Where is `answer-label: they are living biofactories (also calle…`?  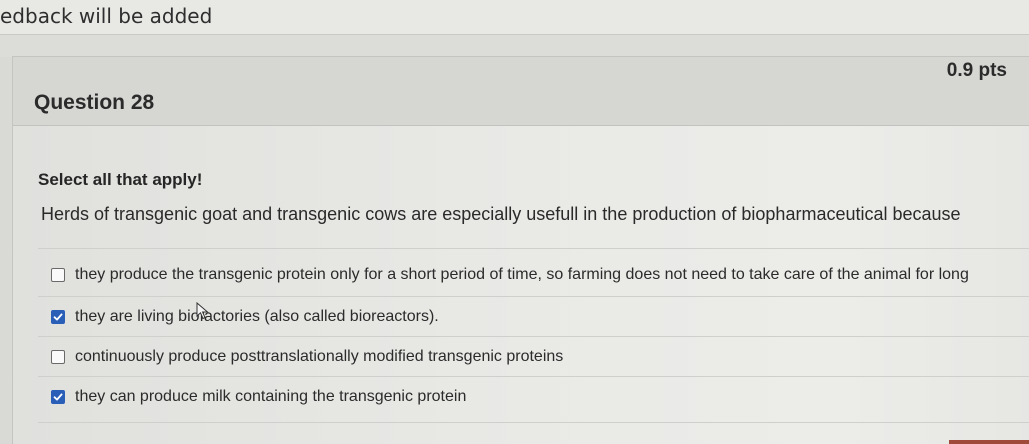
answer-label: they are living biofactories (also calle… is located at coordinates (257, 316).